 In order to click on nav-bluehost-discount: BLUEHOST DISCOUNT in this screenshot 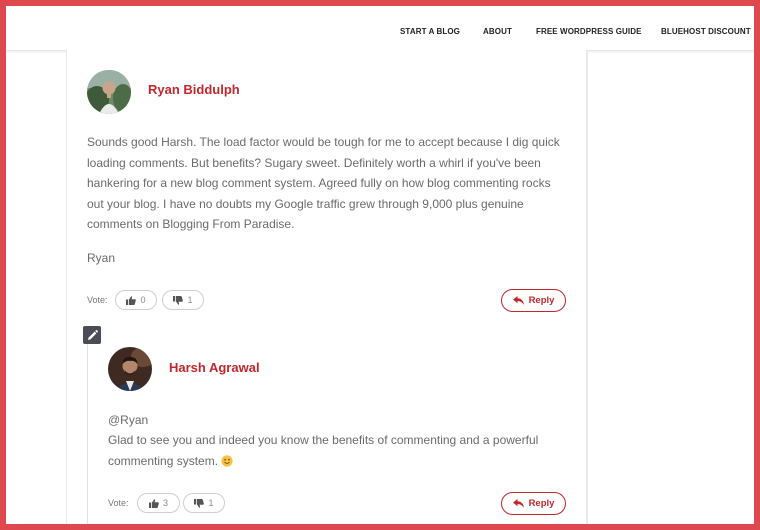, I will do `click(706, 31)`.